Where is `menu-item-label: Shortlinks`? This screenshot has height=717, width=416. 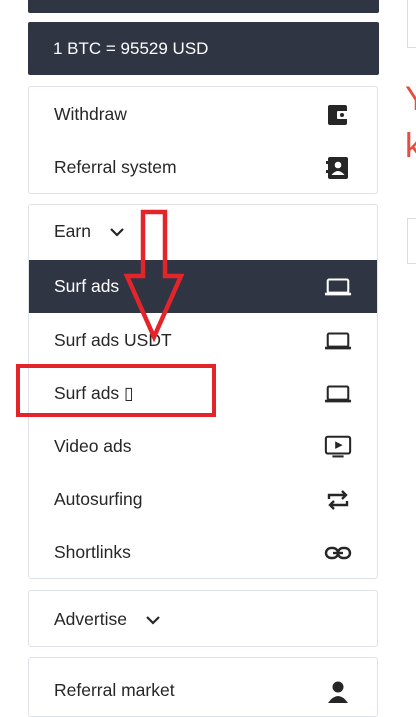
menu-item-label: Shortlinks is located at coordinates (92, 552).